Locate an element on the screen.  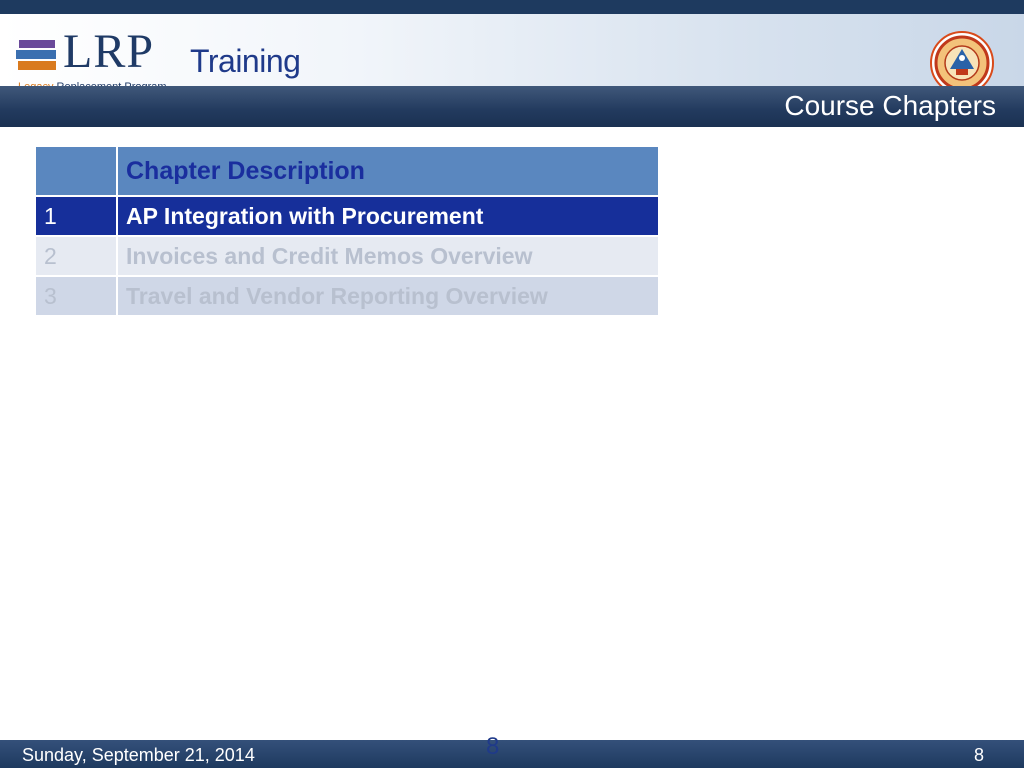
page-title: Course Chapters is located at coordinates (890, 105).